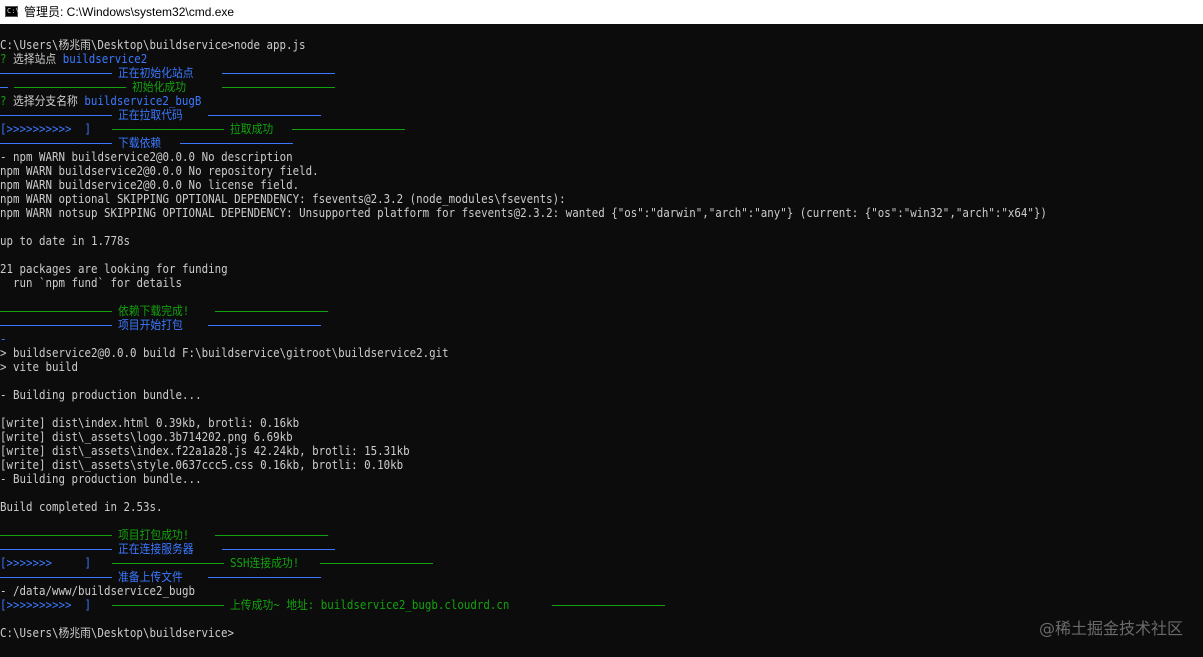 The image size is (1203, 657). Describe the element at coordinates (81, 507) in the screenshot. I see `build-completed-line: Build completed in 2.53s.` at that location.